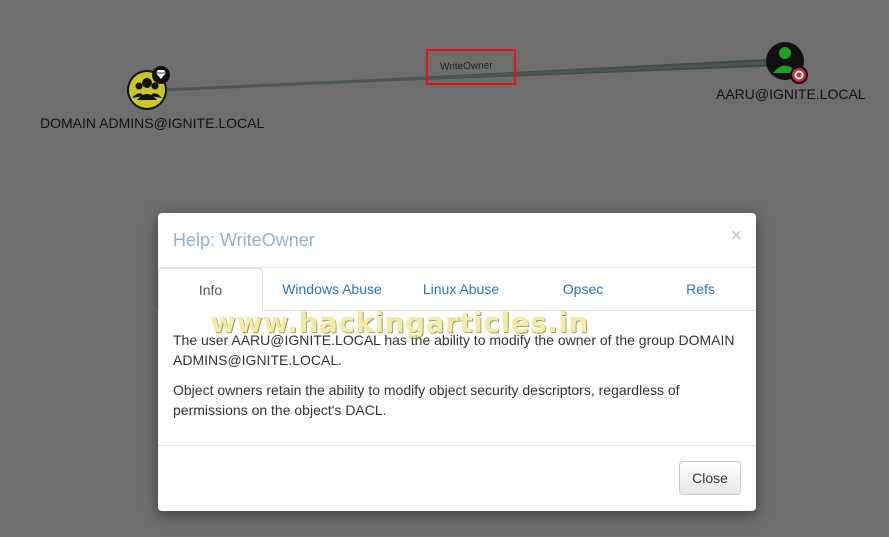 The height and width of the screenshot is (537, 889). Describe the element at coordinates (791, 94) in the screenshot. I see `target-node-label: AARU@IGNITE.LOCAL` at that location.